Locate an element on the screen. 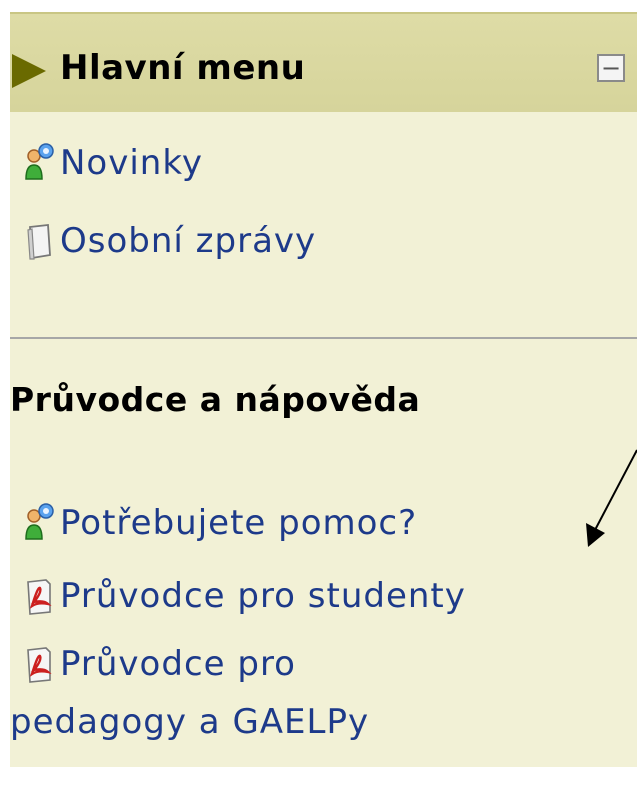 This screenshot has width=637, height=785. annotation-arrow is located at coordinates (611, 498).